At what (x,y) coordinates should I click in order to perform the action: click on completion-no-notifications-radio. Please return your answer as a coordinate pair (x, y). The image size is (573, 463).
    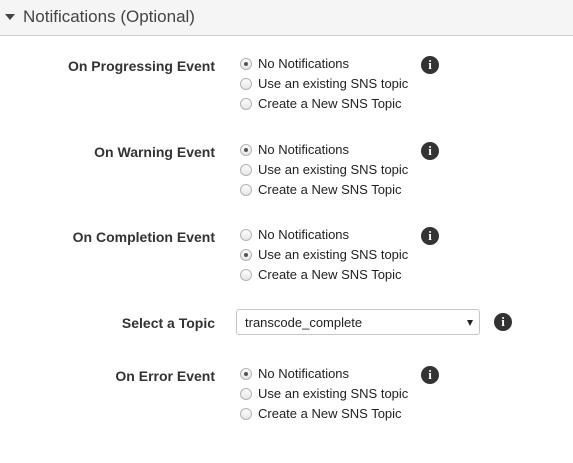
    Looking at the image, I should click on (246, 235).